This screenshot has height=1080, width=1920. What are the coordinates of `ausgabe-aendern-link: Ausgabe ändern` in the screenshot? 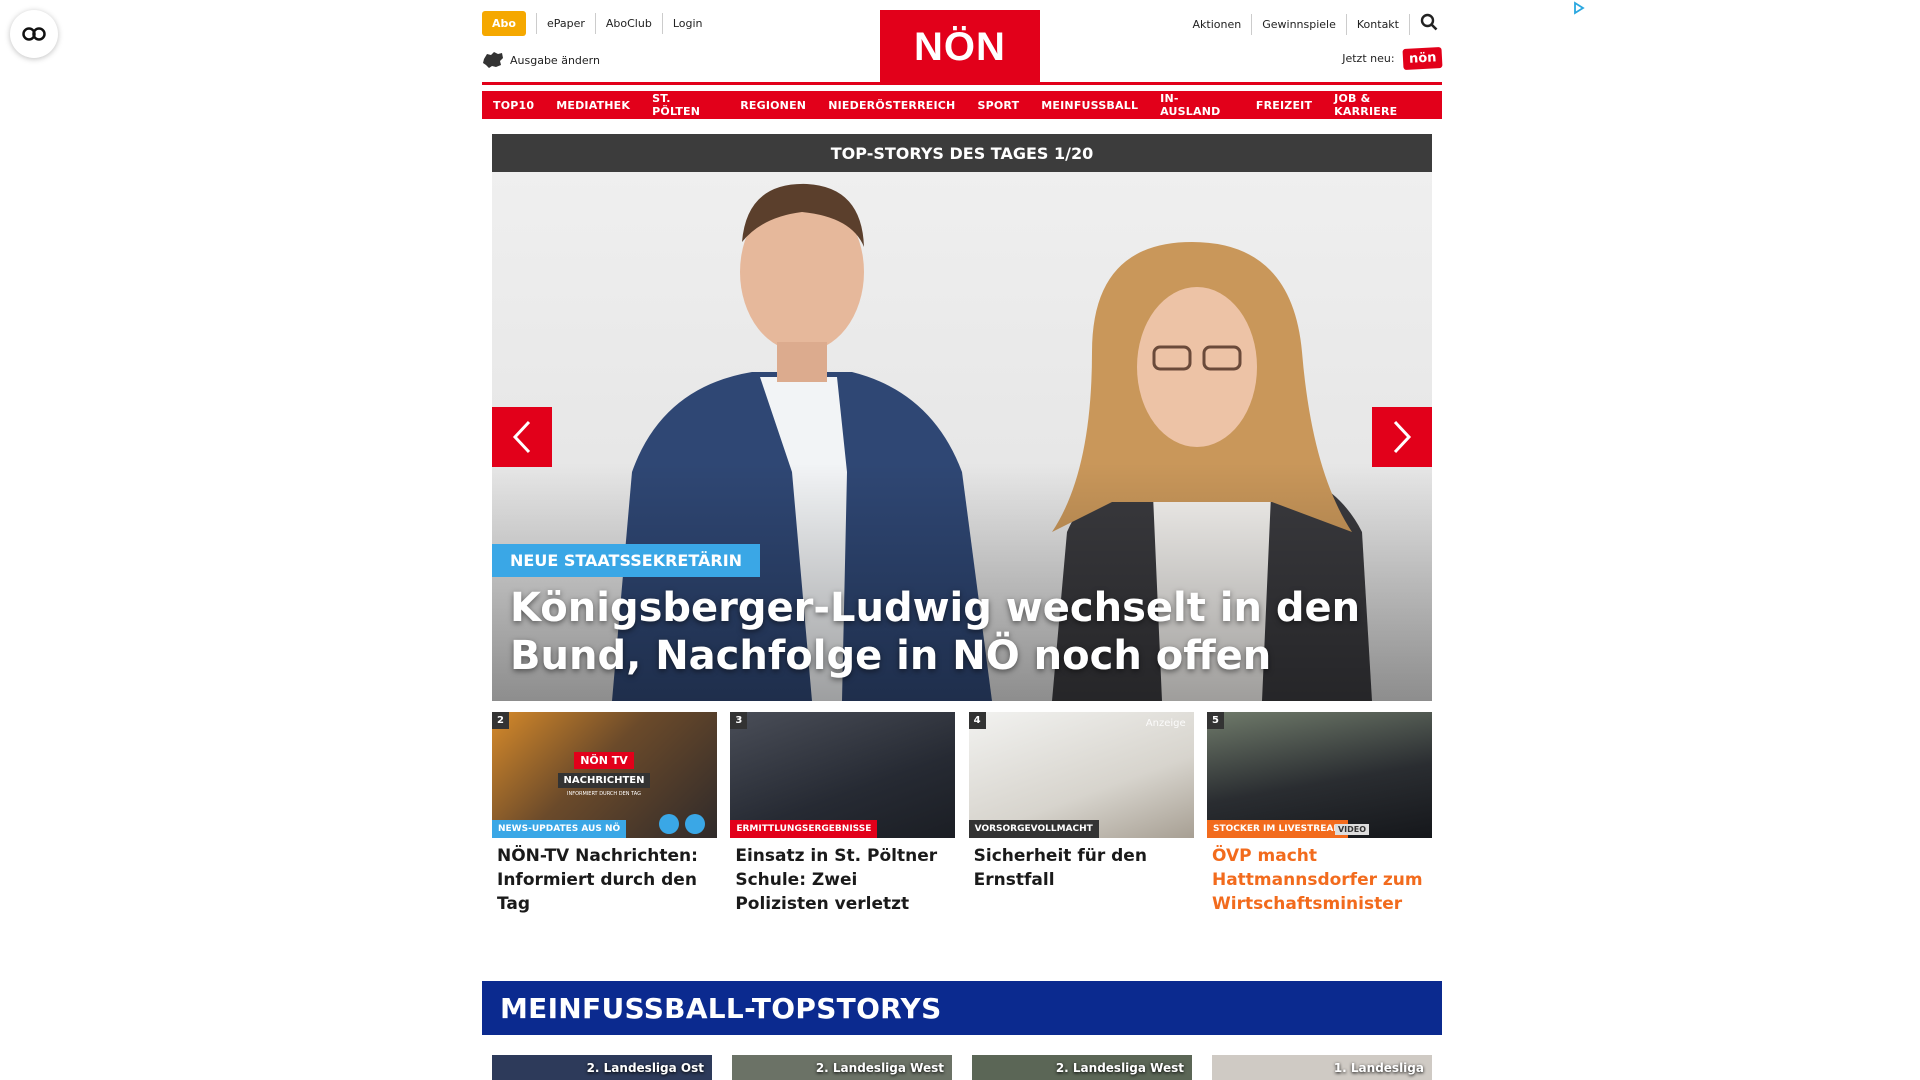 It's located at (541, 60).